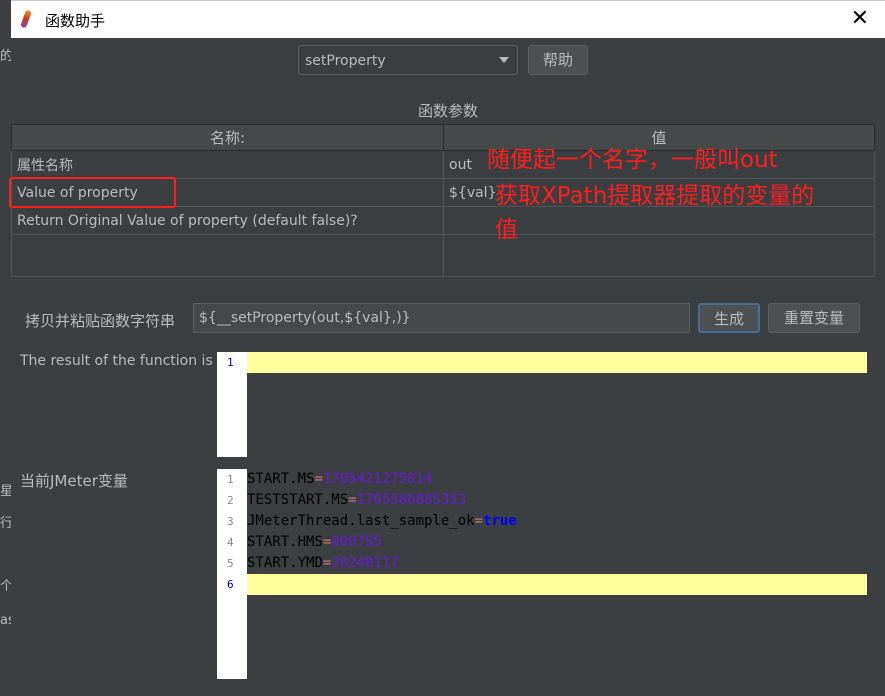 This screenshot has height=696, width=885. Describe the element at coordinates (230, 521) in the screenshot. I see `line-number: 3` at that location.